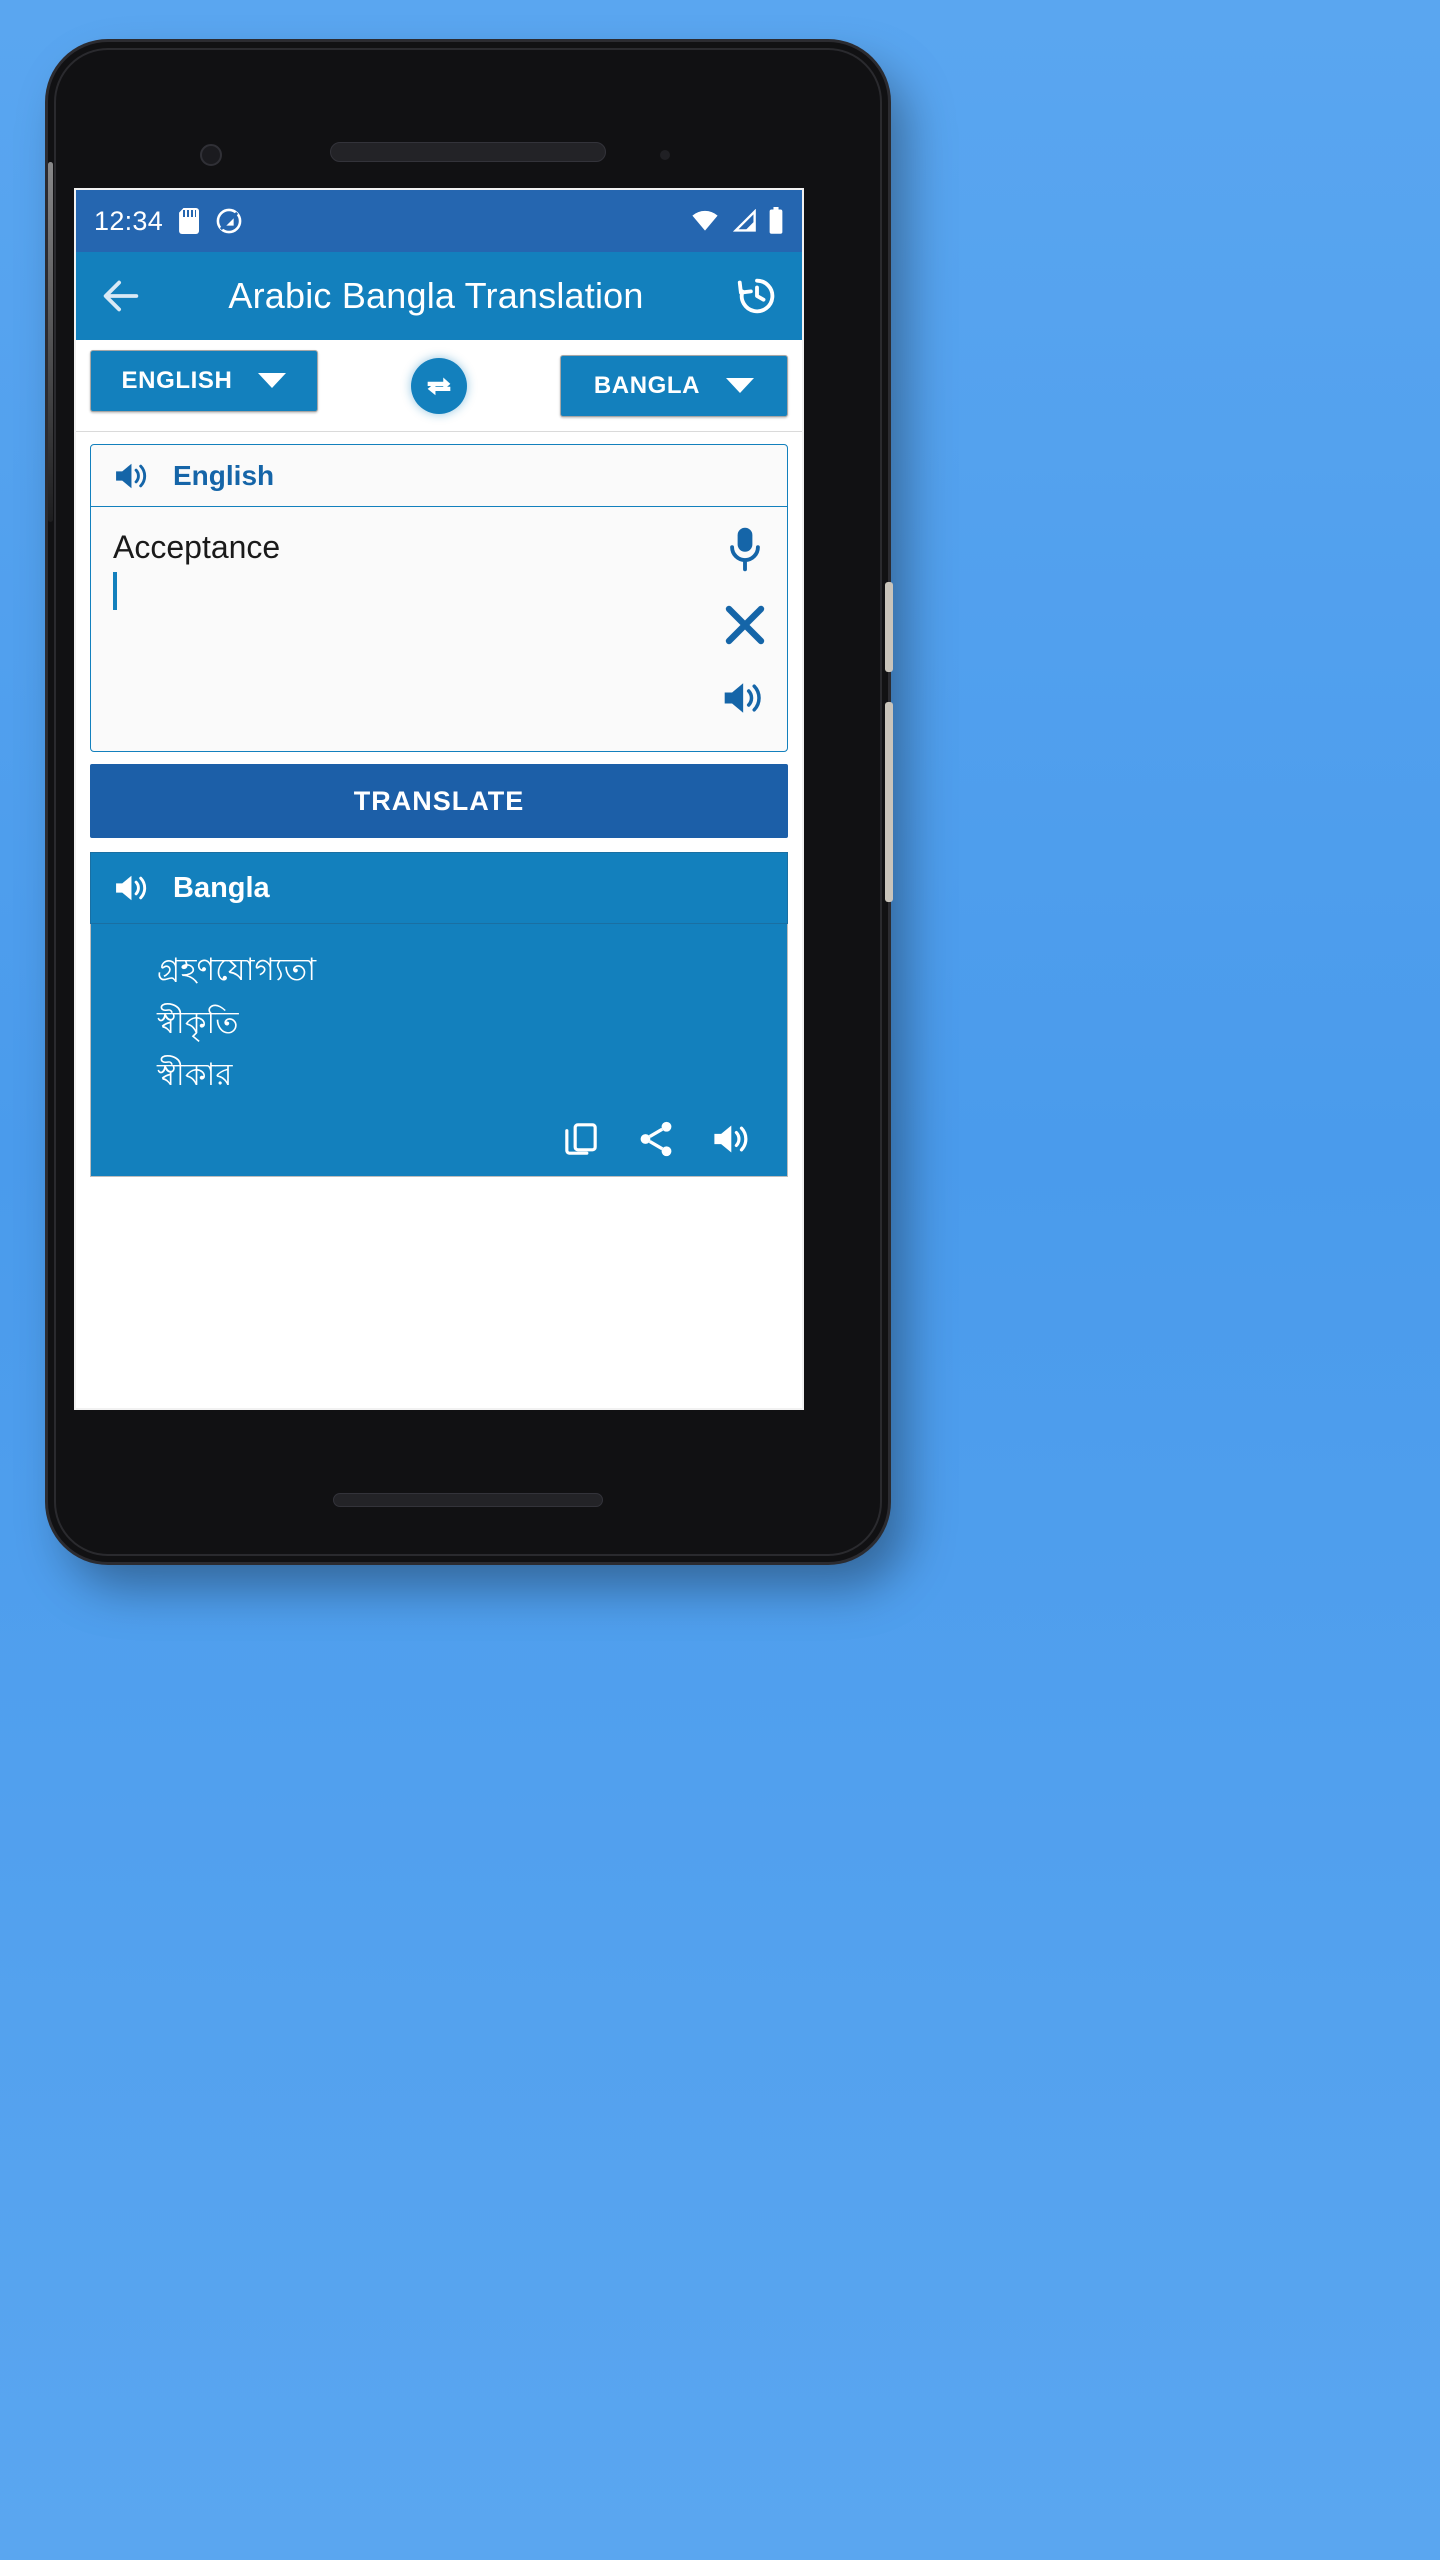 The height and width of the screenshot is (2560, 1440). I want to click on share-icon, so click(656, 1139).